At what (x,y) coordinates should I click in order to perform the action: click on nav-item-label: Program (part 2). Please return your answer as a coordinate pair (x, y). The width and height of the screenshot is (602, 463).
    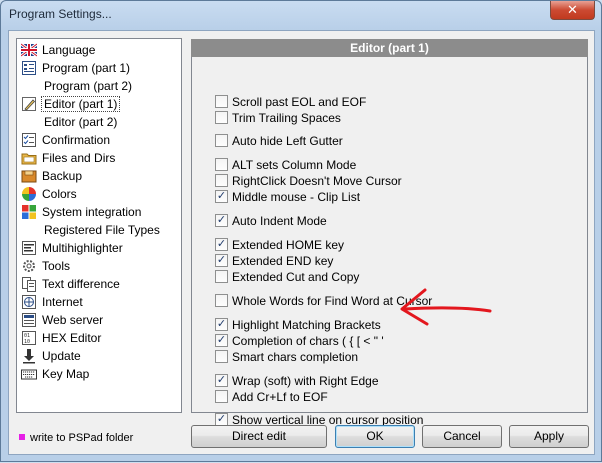
    Looking at the image, I should click on (88, 86).